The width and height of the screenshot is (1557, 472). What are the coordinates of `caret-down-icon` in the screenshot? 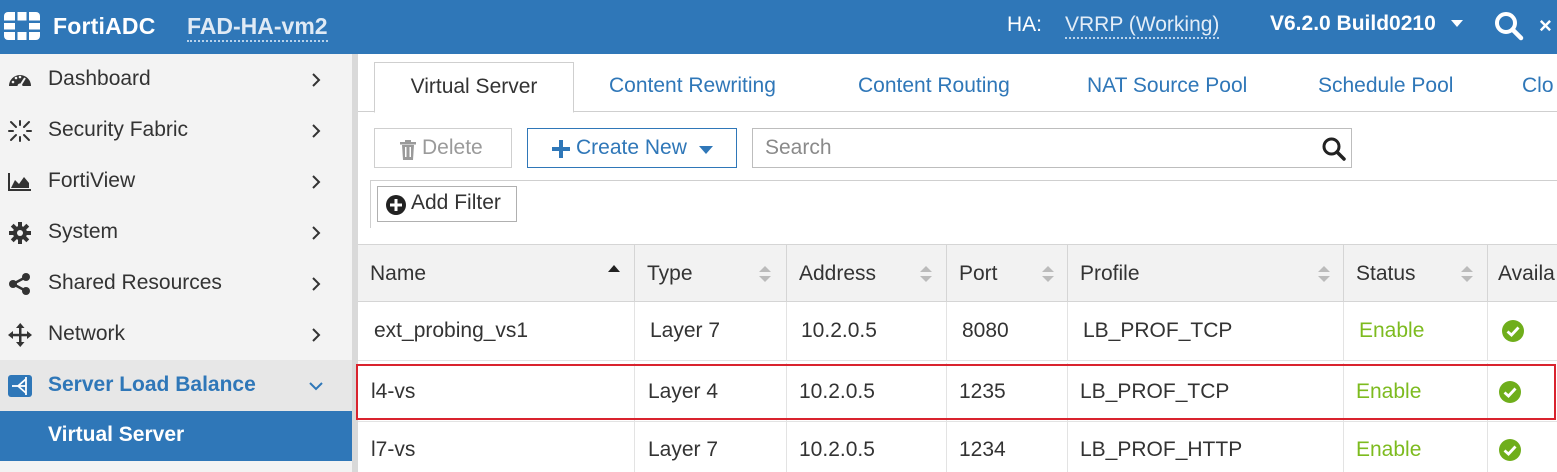 It's located at (1457, 23).